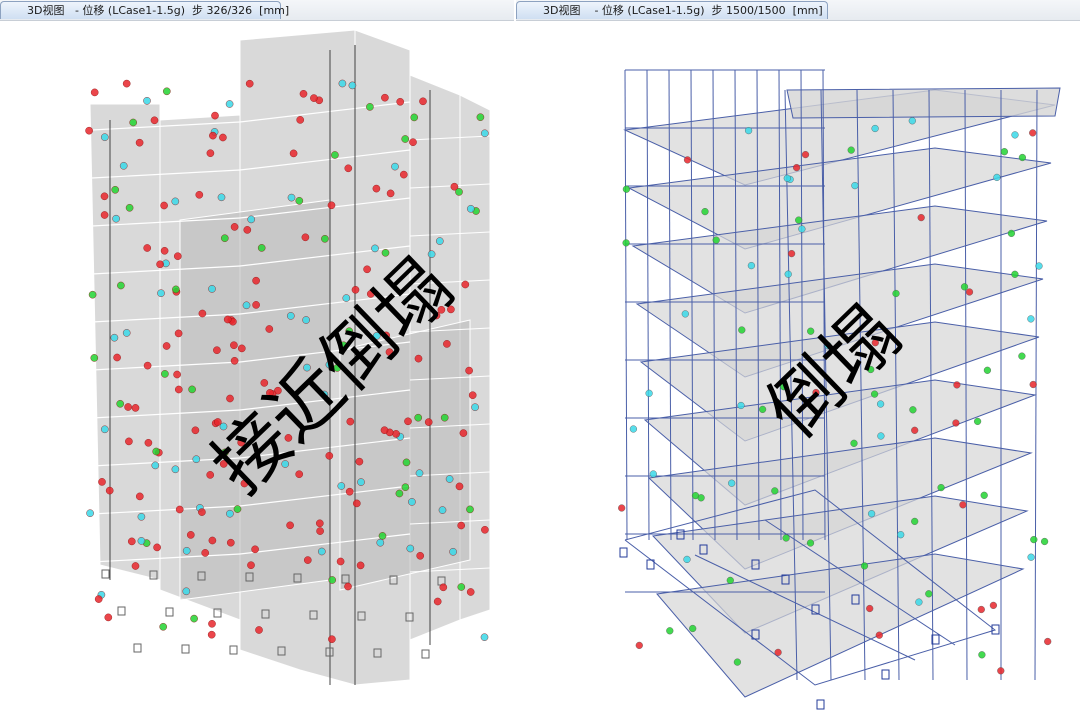  What do you see at coordinates (672, 10) in the screenshot?
I see `tab-3d-view-step-1500: 3D视图 - 位移 (LCase1-1.5g) 步 1500/1500 [mm]` at bounding box center [672, 10].